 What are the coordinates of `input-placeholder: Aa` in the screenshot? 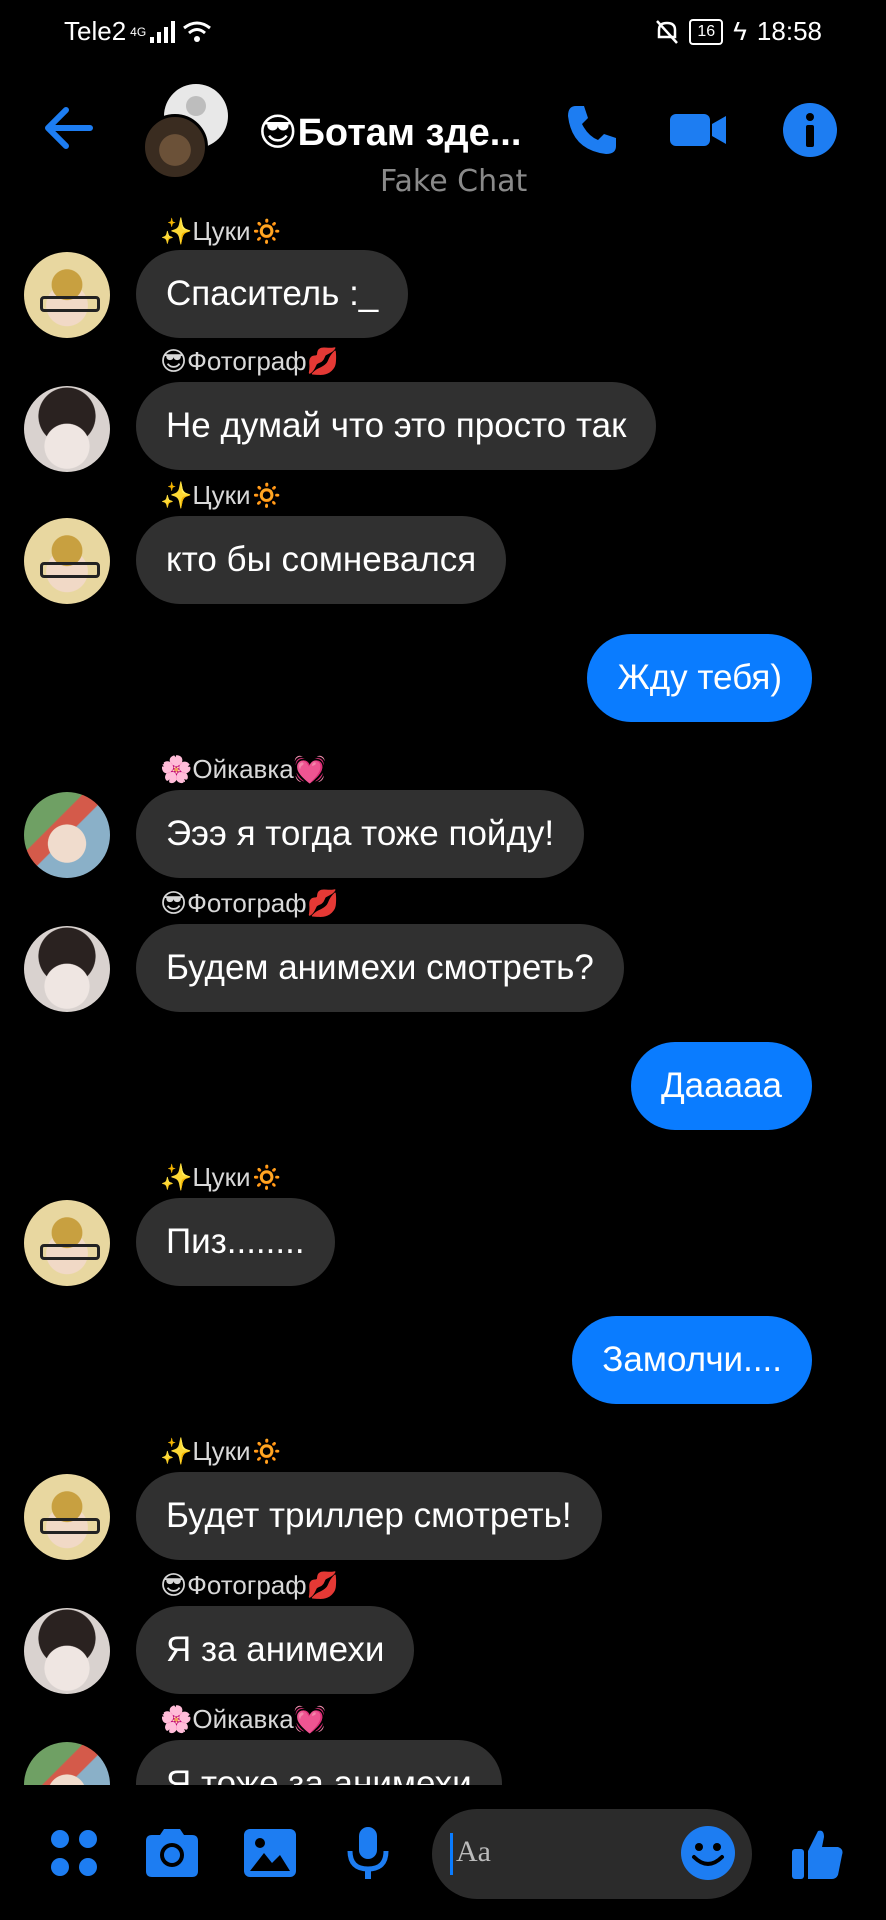 It's located at (473, 1851).